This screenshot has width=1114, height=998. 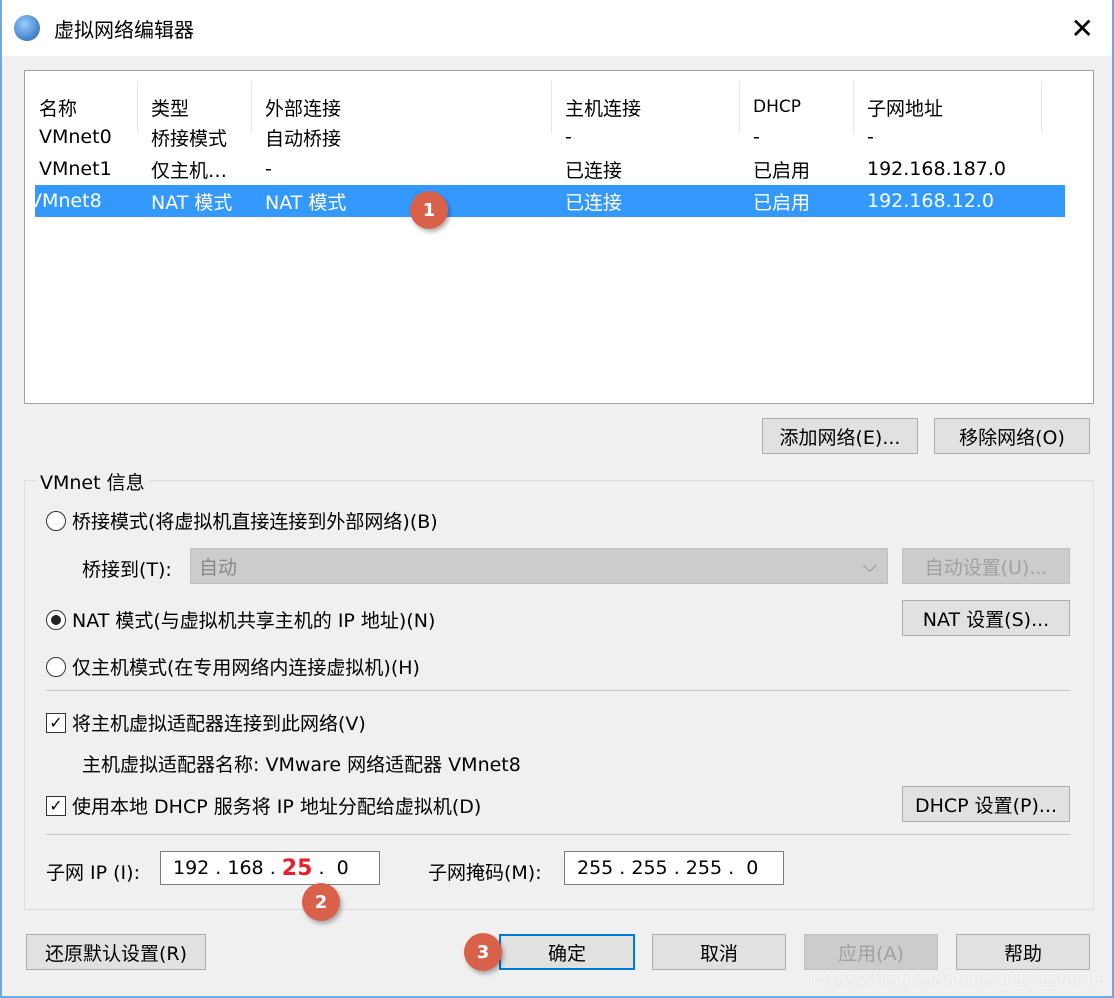 I want to click on column-header-host: 主机连接, so click(x=596, y=107).